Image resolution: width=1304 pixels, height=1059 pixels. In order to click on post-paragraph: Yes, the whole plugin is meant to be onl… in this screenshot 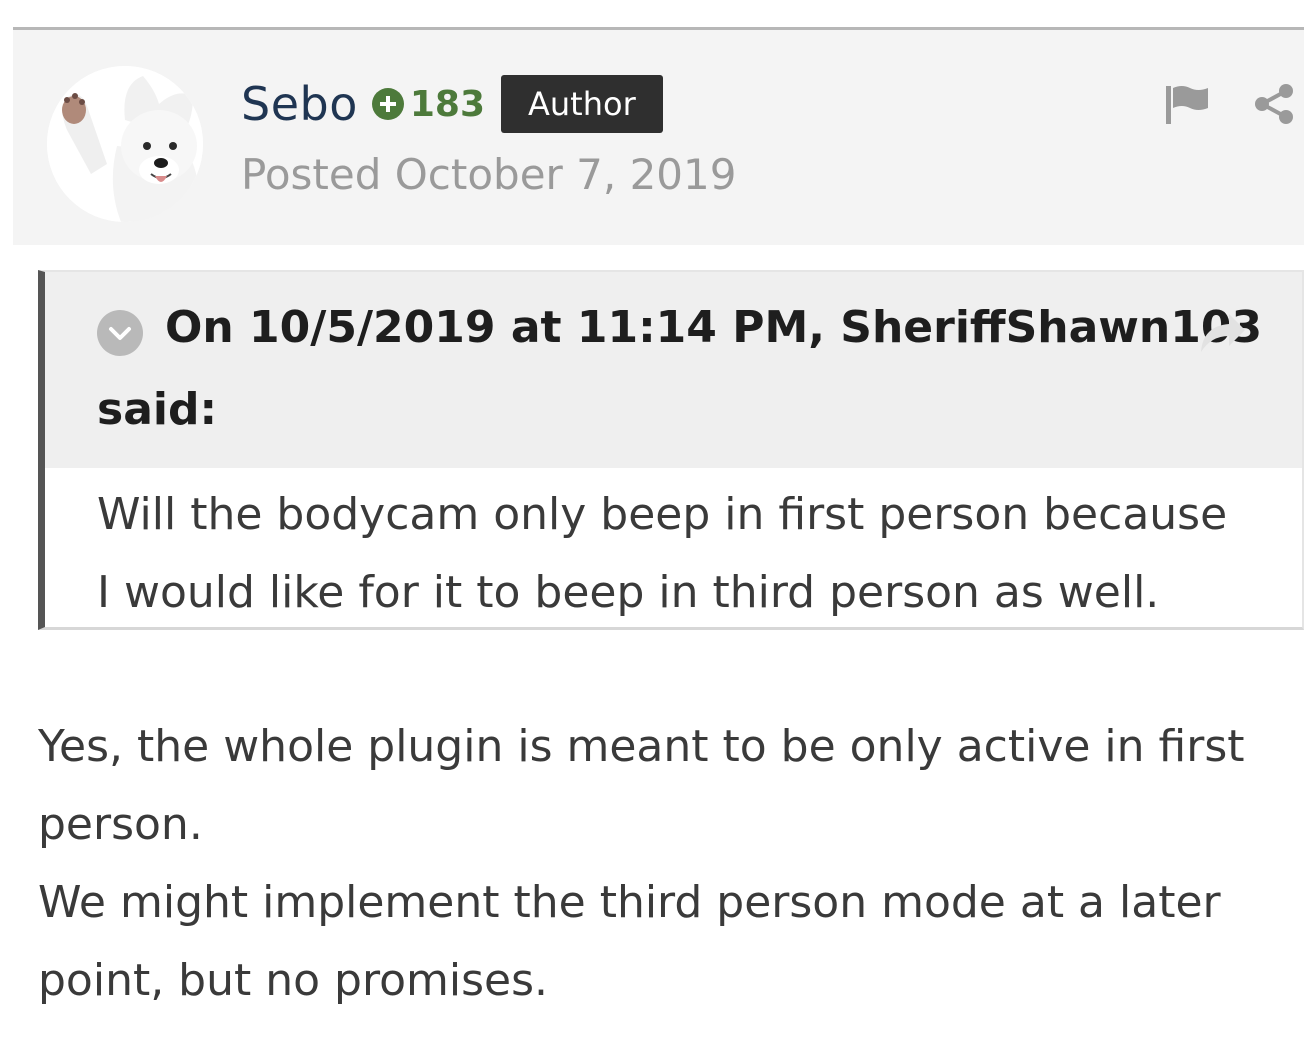, I will do `click(658, 786)`.